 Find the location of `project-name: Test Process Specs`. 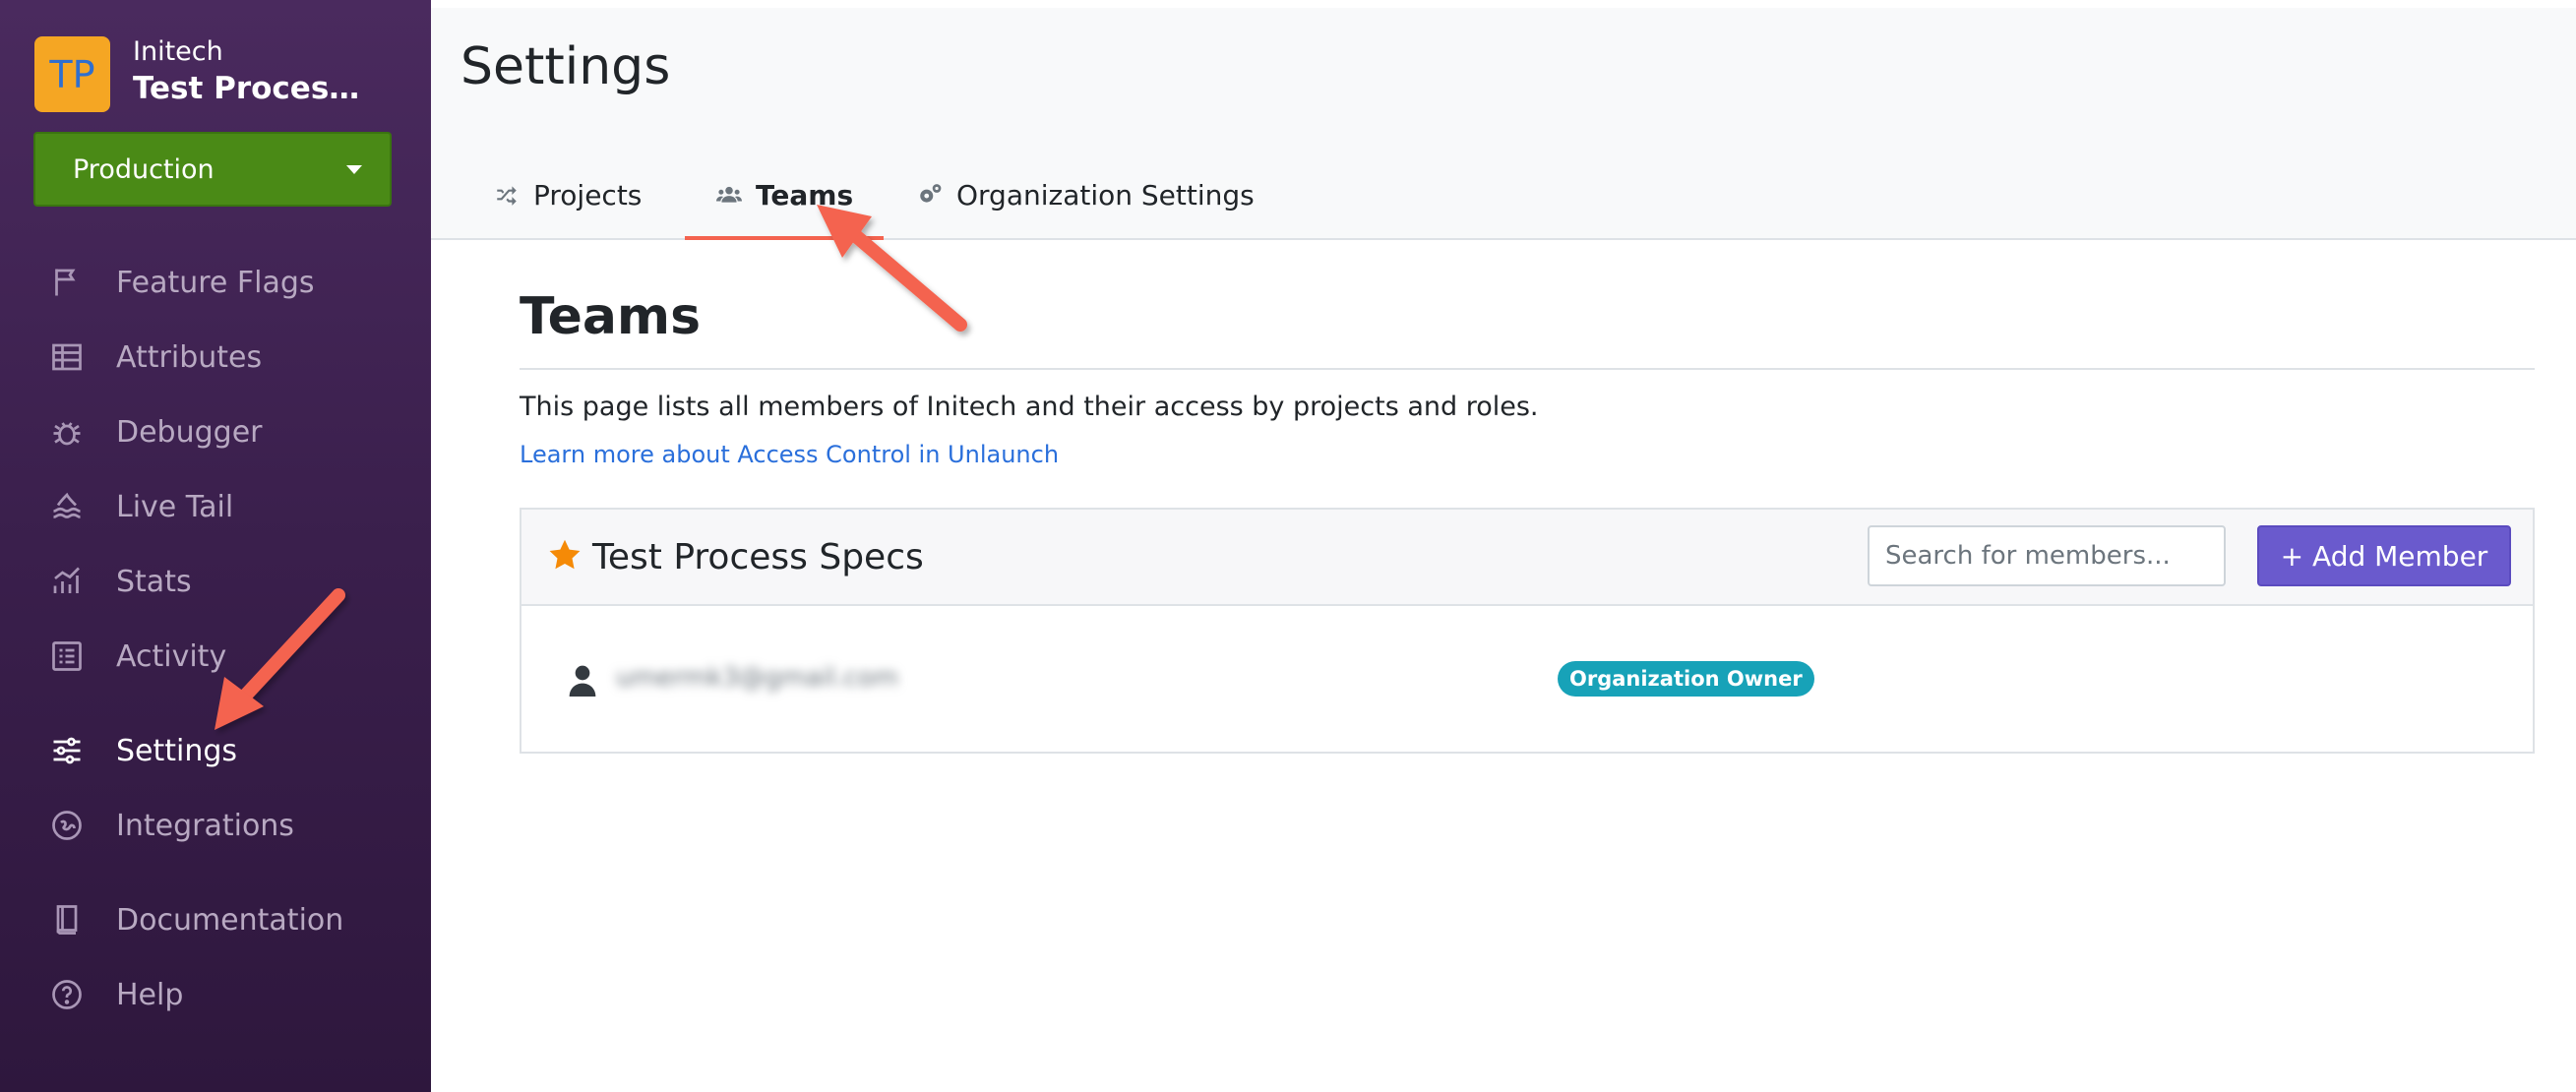

project-name: Test Process Specs is located at coordinates (254, 88).